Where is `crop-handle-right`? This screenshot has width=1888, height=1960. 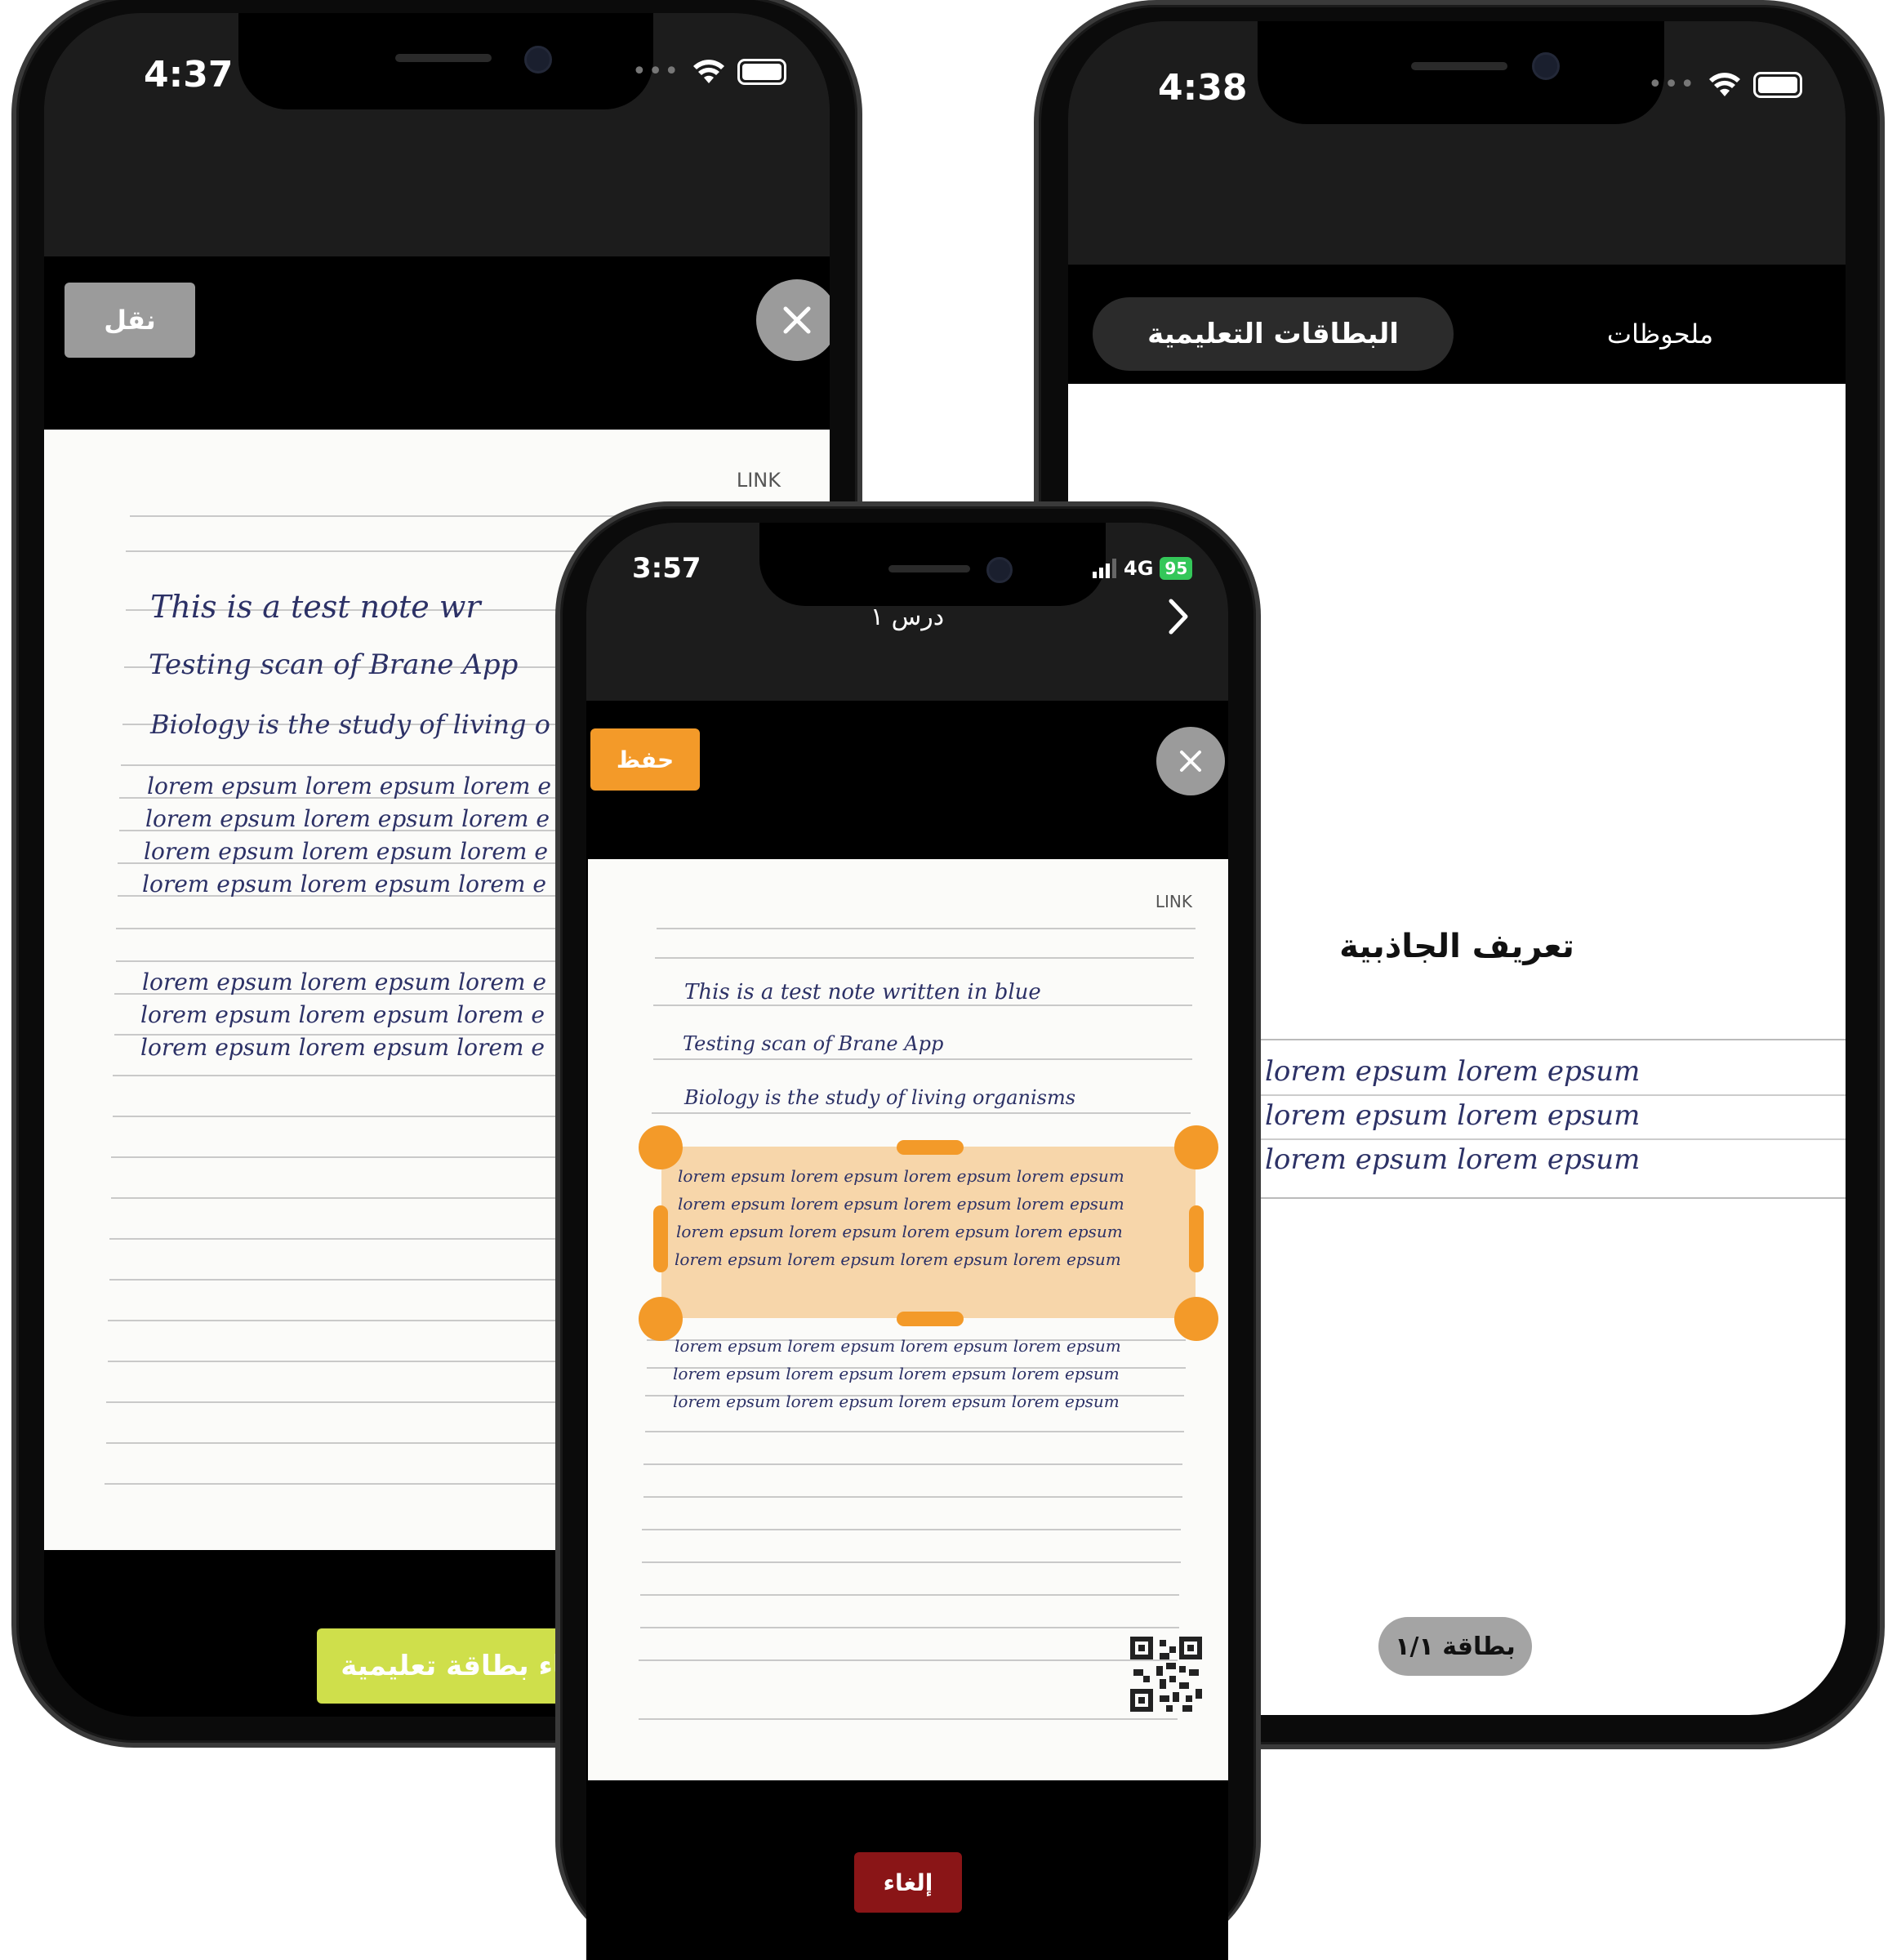 crop-handle-right is located at coordinates (1196, 1238).